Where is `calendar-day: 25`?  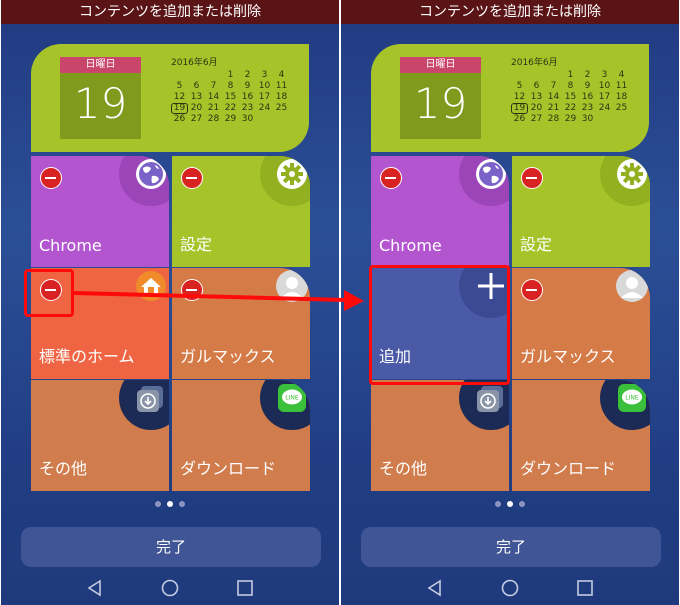 calendar-day: 25 is located at coordinates (621, 108).